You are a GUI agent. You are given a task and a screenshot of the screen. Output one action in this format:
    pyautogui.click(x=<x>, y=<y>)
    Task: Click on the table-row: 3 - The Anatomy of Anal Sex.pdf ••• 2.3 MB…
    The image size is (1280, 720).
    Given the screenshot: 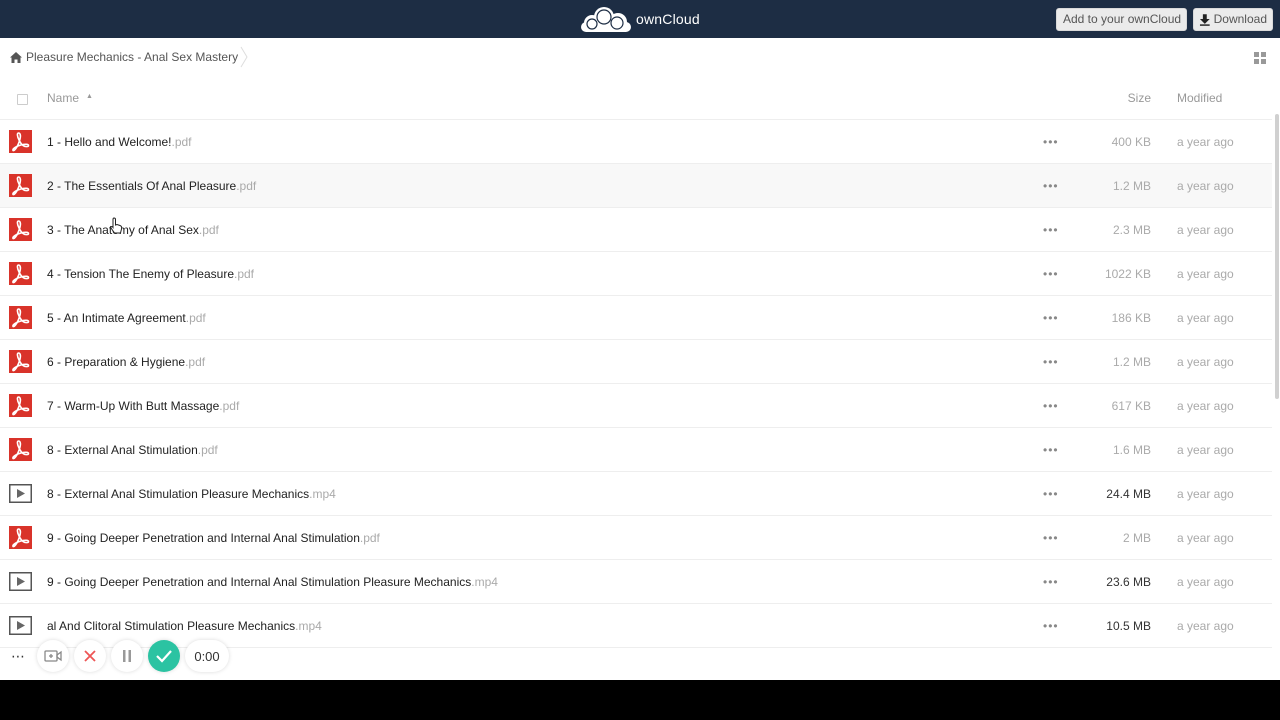 What is the action you would take?
    pyautogui.click(x=636, y=230)
    